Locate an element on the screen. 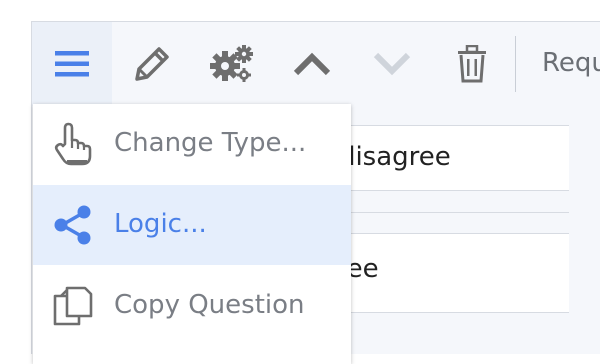  gears-icon is located at coordinates (231, 63).